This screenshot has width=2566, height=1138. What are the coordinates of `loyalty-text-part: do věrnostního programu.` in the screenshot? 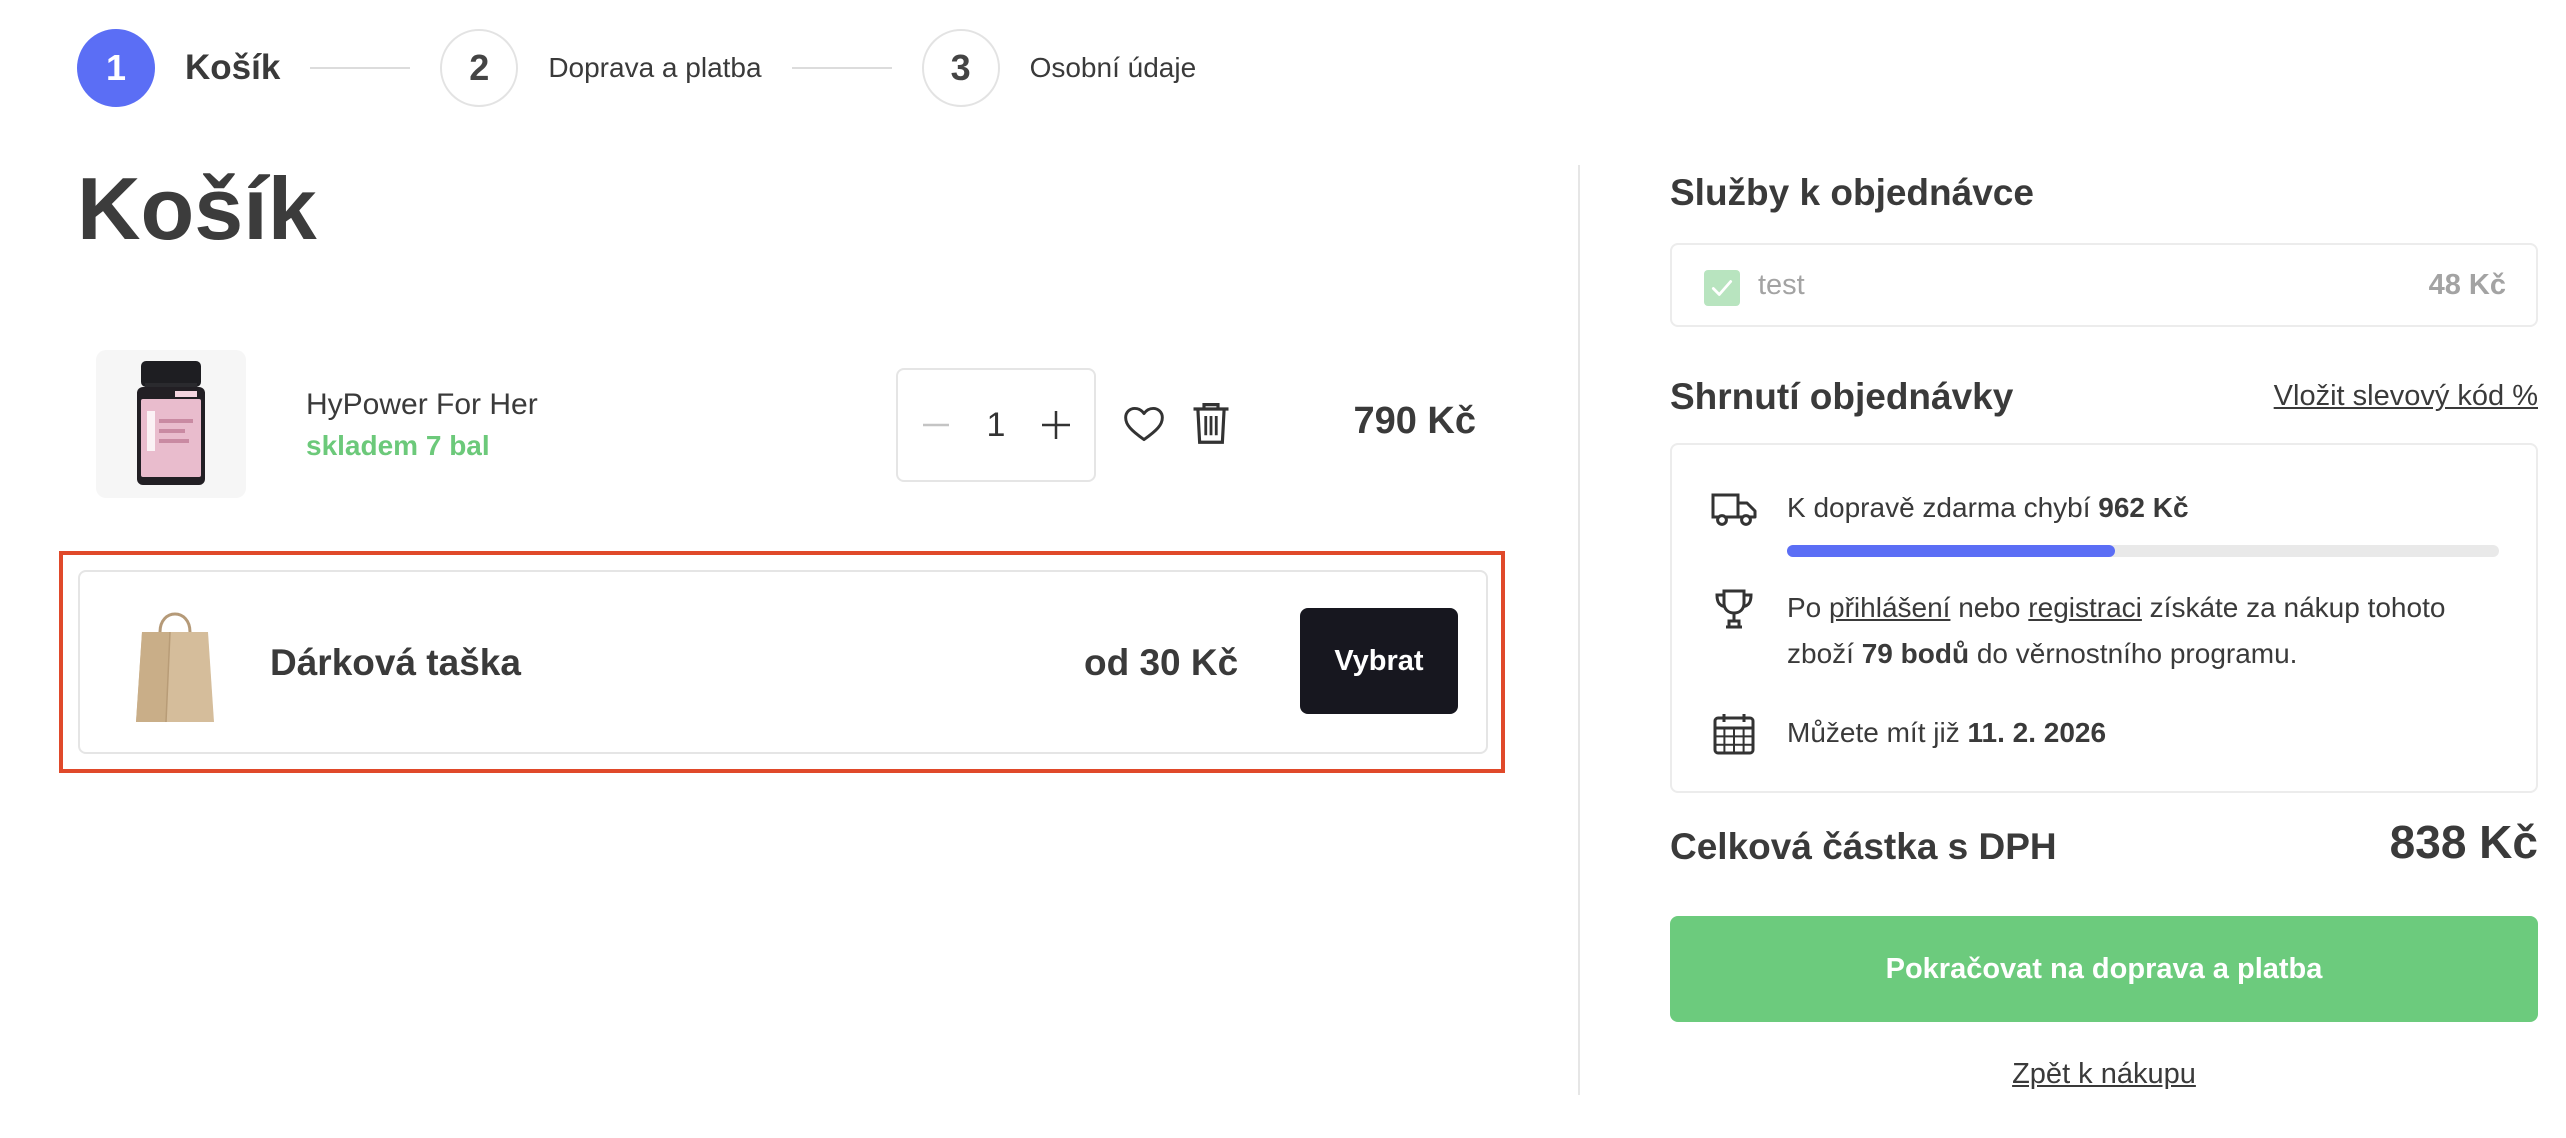 It's located at (2133, 653).